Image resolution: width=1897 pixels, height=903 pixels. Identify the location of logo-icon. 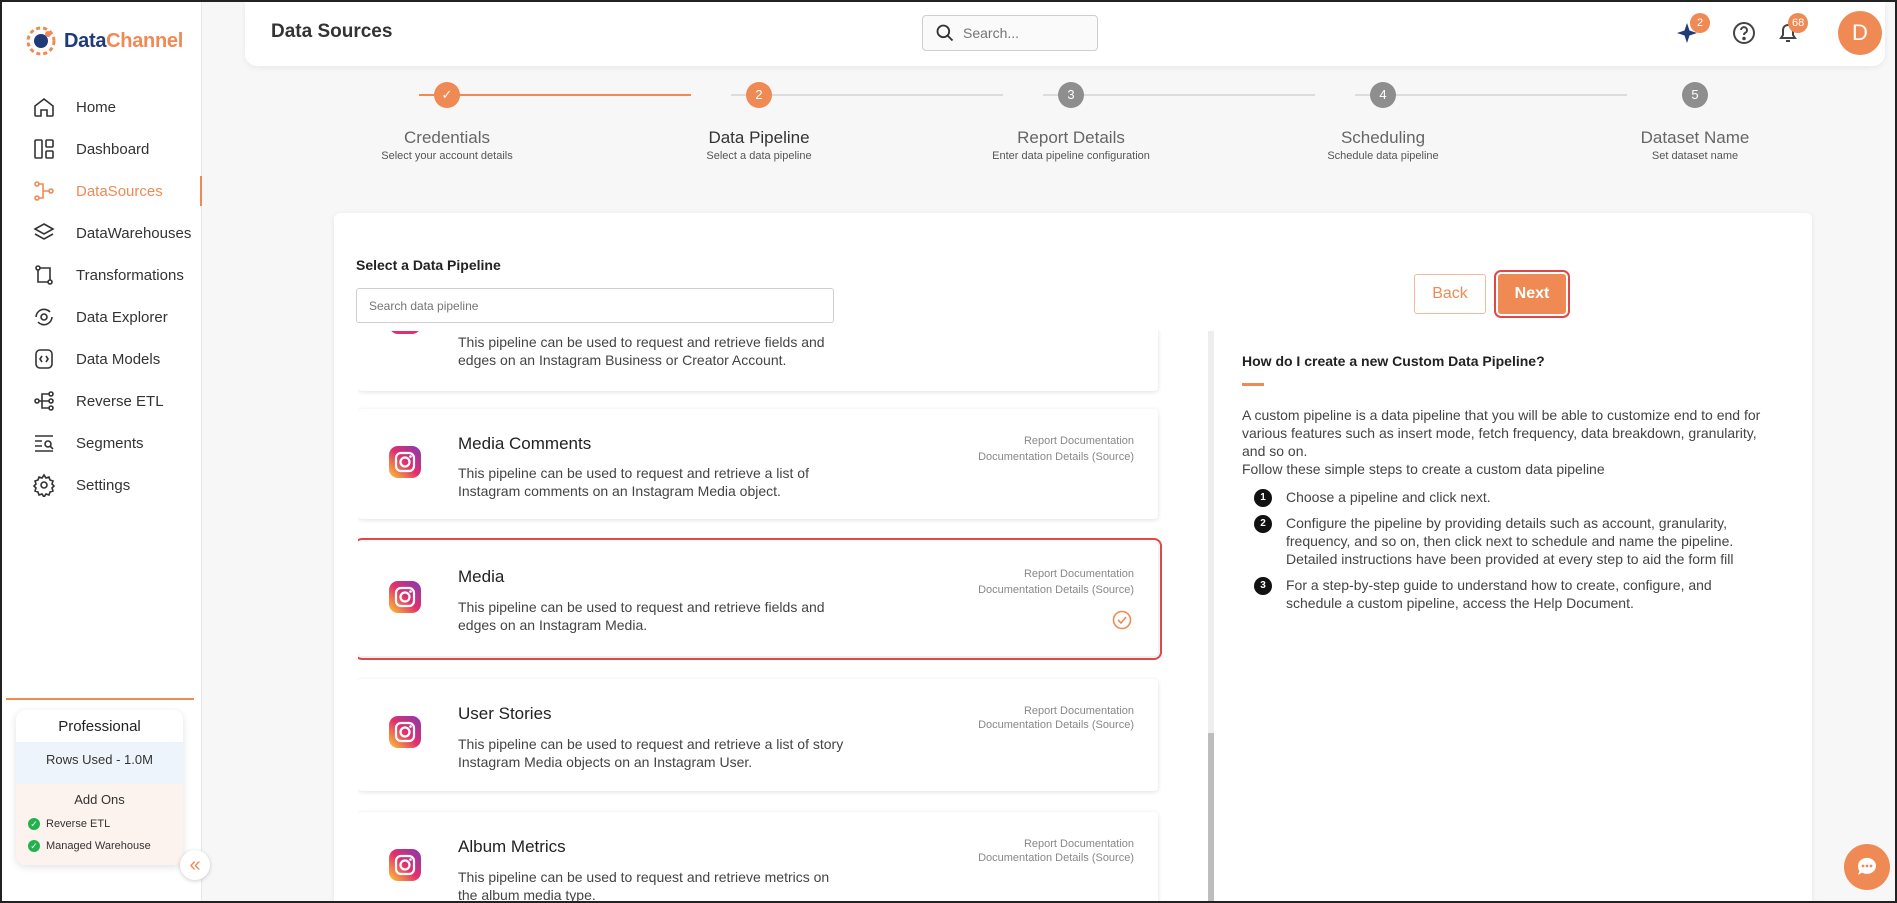
(41, 41).